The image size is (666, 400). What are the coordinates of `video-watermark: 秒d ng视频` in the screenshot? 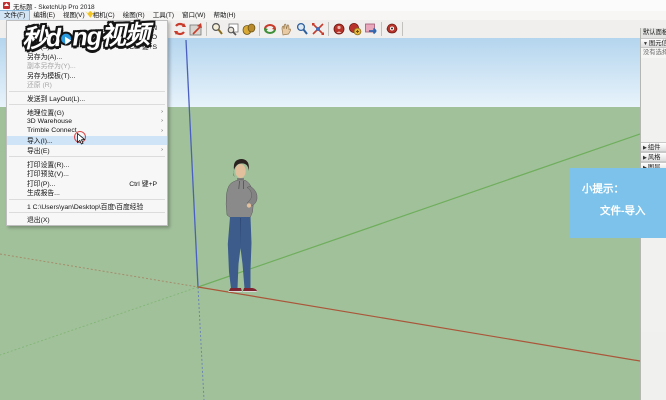 It's located at (85, 35).